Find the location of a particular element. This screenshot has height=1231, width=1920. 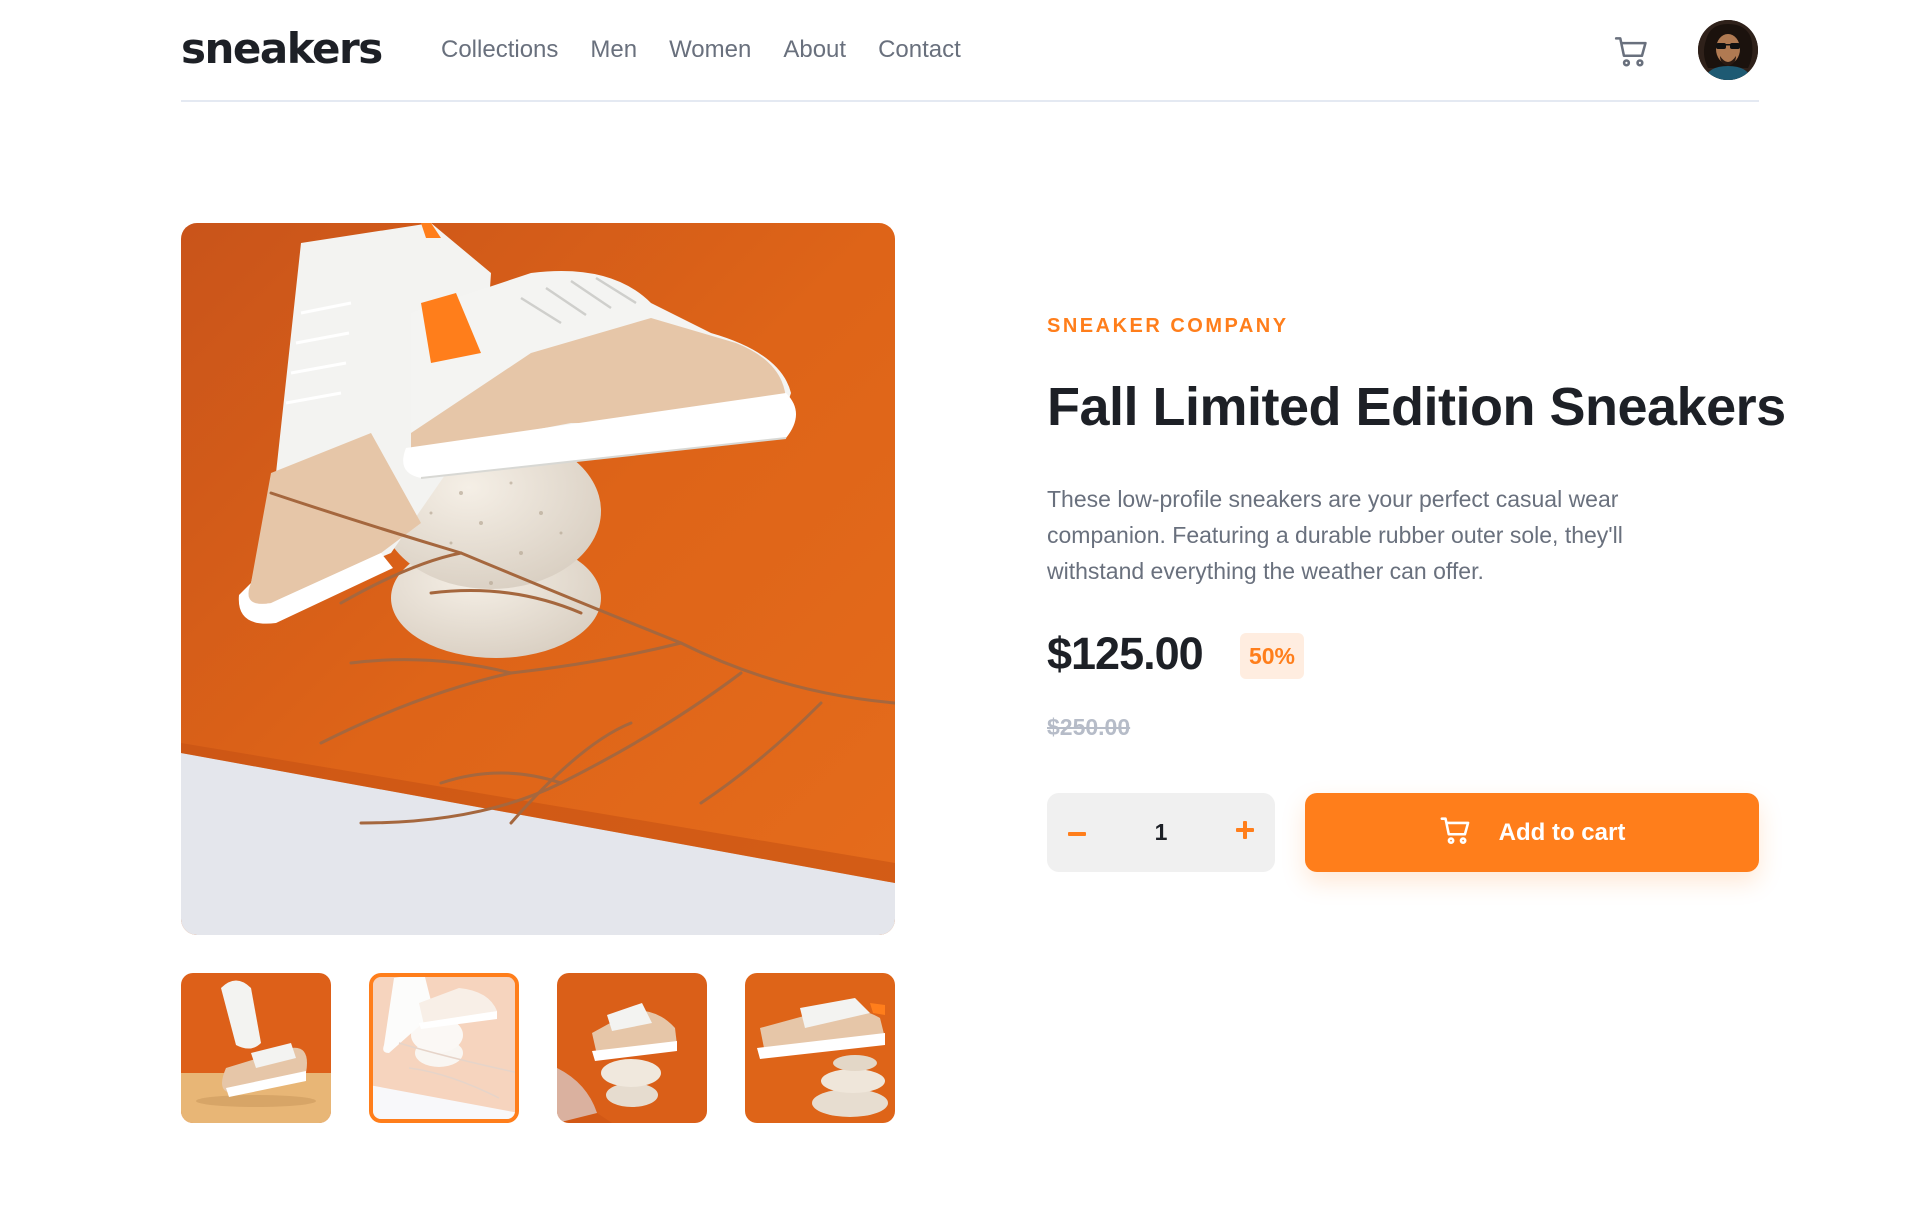

add-to-cart-button: Add to cart is located at coordinates (1532, 832).